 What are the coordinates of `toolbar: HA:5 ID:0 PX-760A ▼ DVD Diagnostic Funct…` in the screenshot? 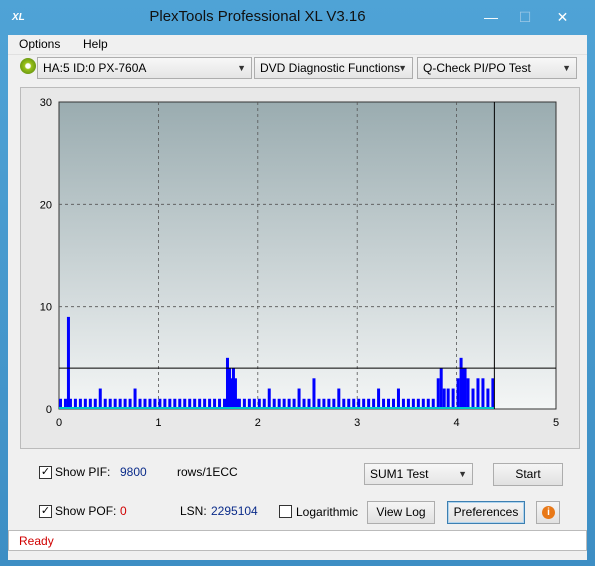 It's located at (297, 68).